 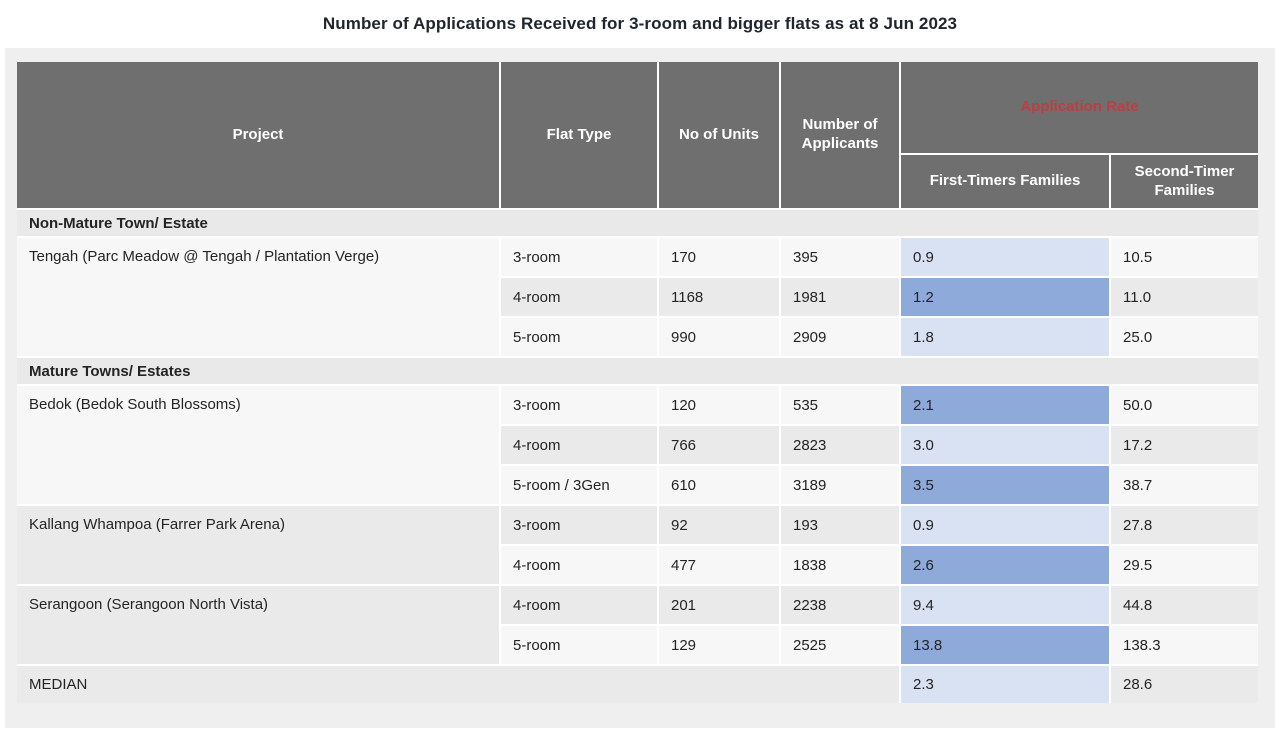 I want to click on second-timer-rate-cell: 38.7, so click(x=1184, y=485).